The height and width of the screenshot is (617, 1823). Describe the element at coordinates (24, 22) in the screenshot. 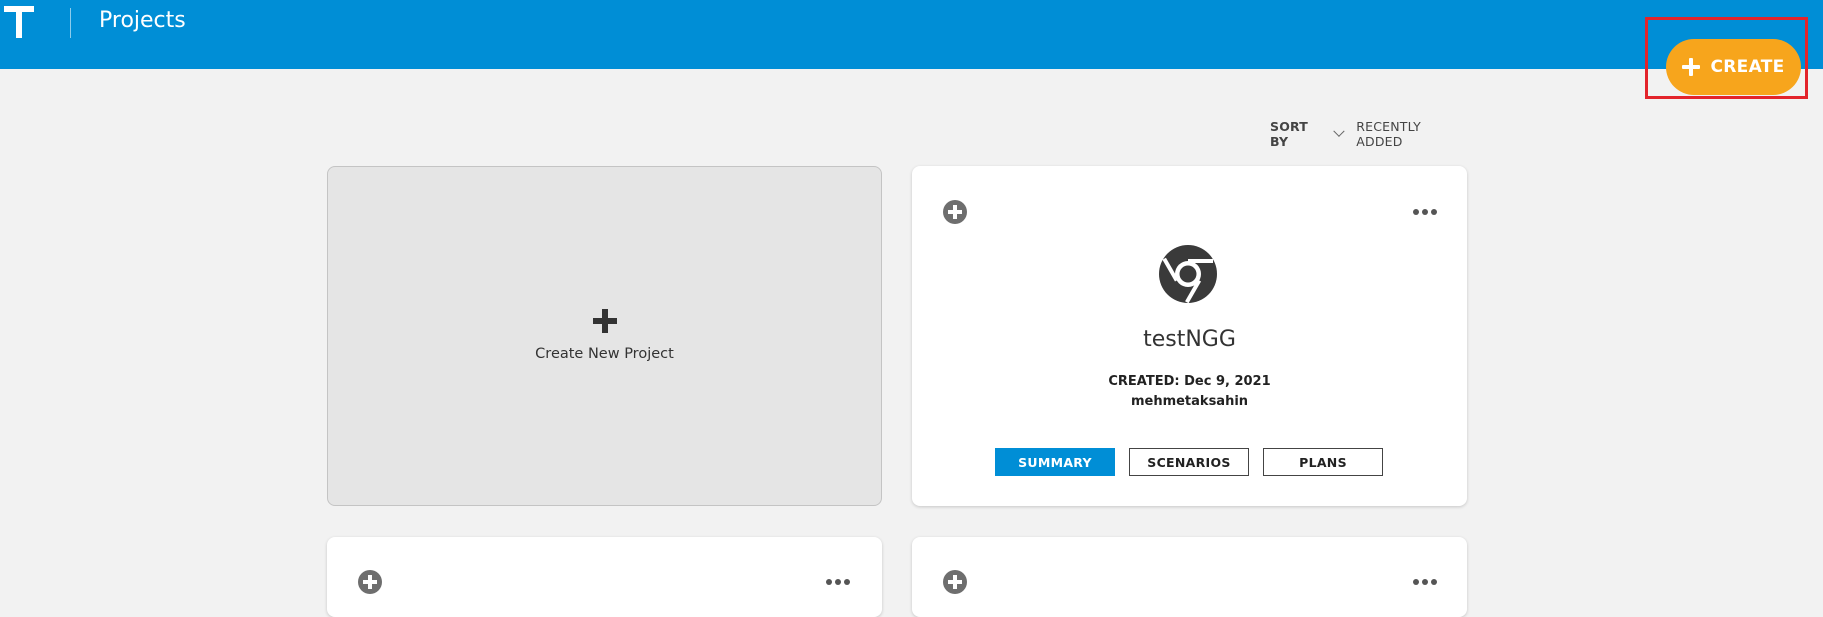

I see `app-logo` at that location.